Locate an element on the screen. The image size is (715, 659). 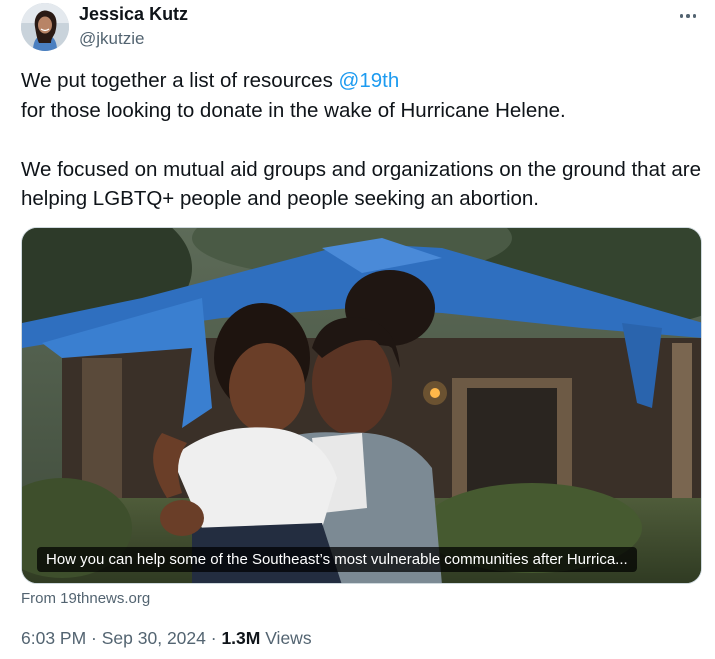
tweet-line1-text: We put together a list of resources is located at coordinates (180, 80).